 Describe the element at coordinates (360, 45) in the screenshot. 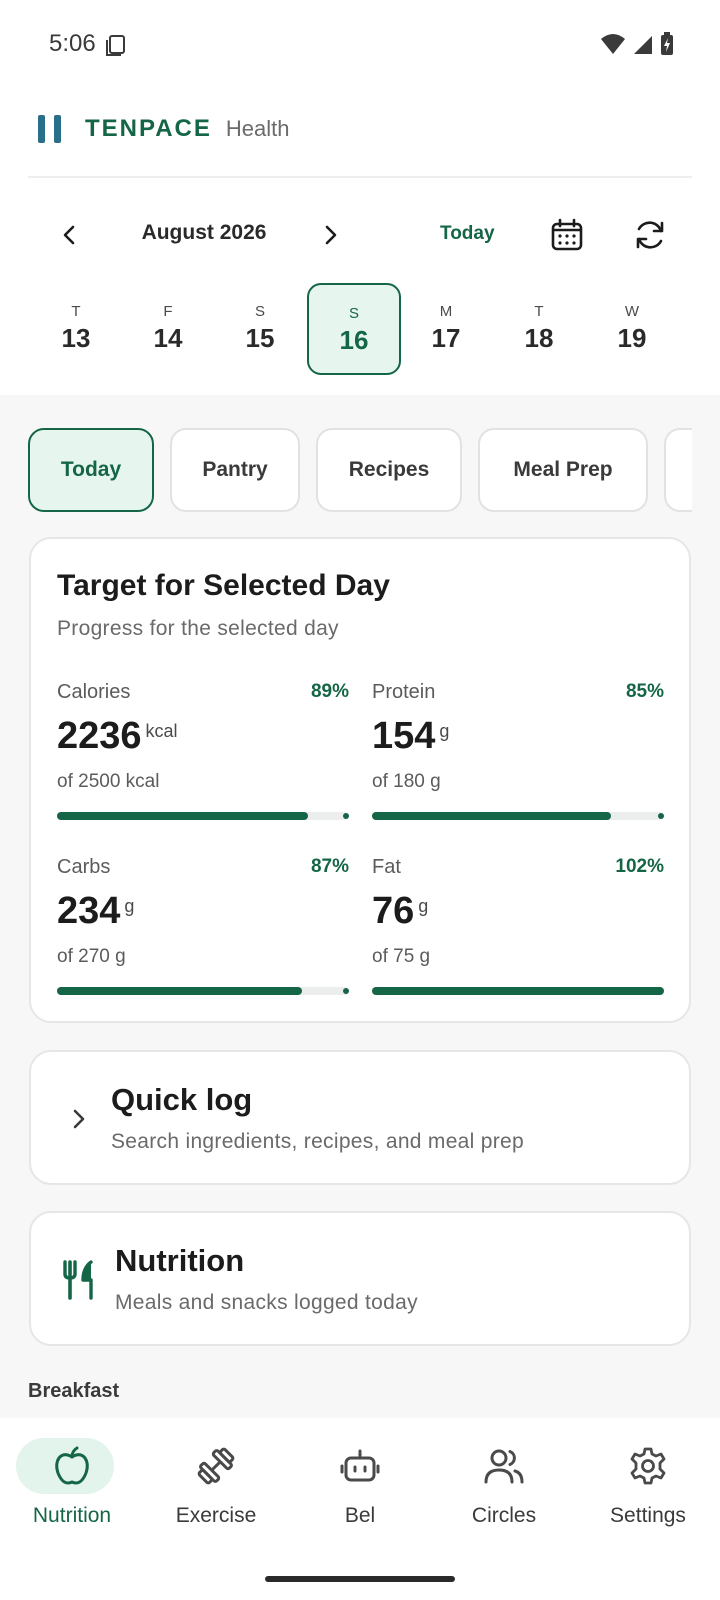

I see `status-bar: 5:06` at that location.